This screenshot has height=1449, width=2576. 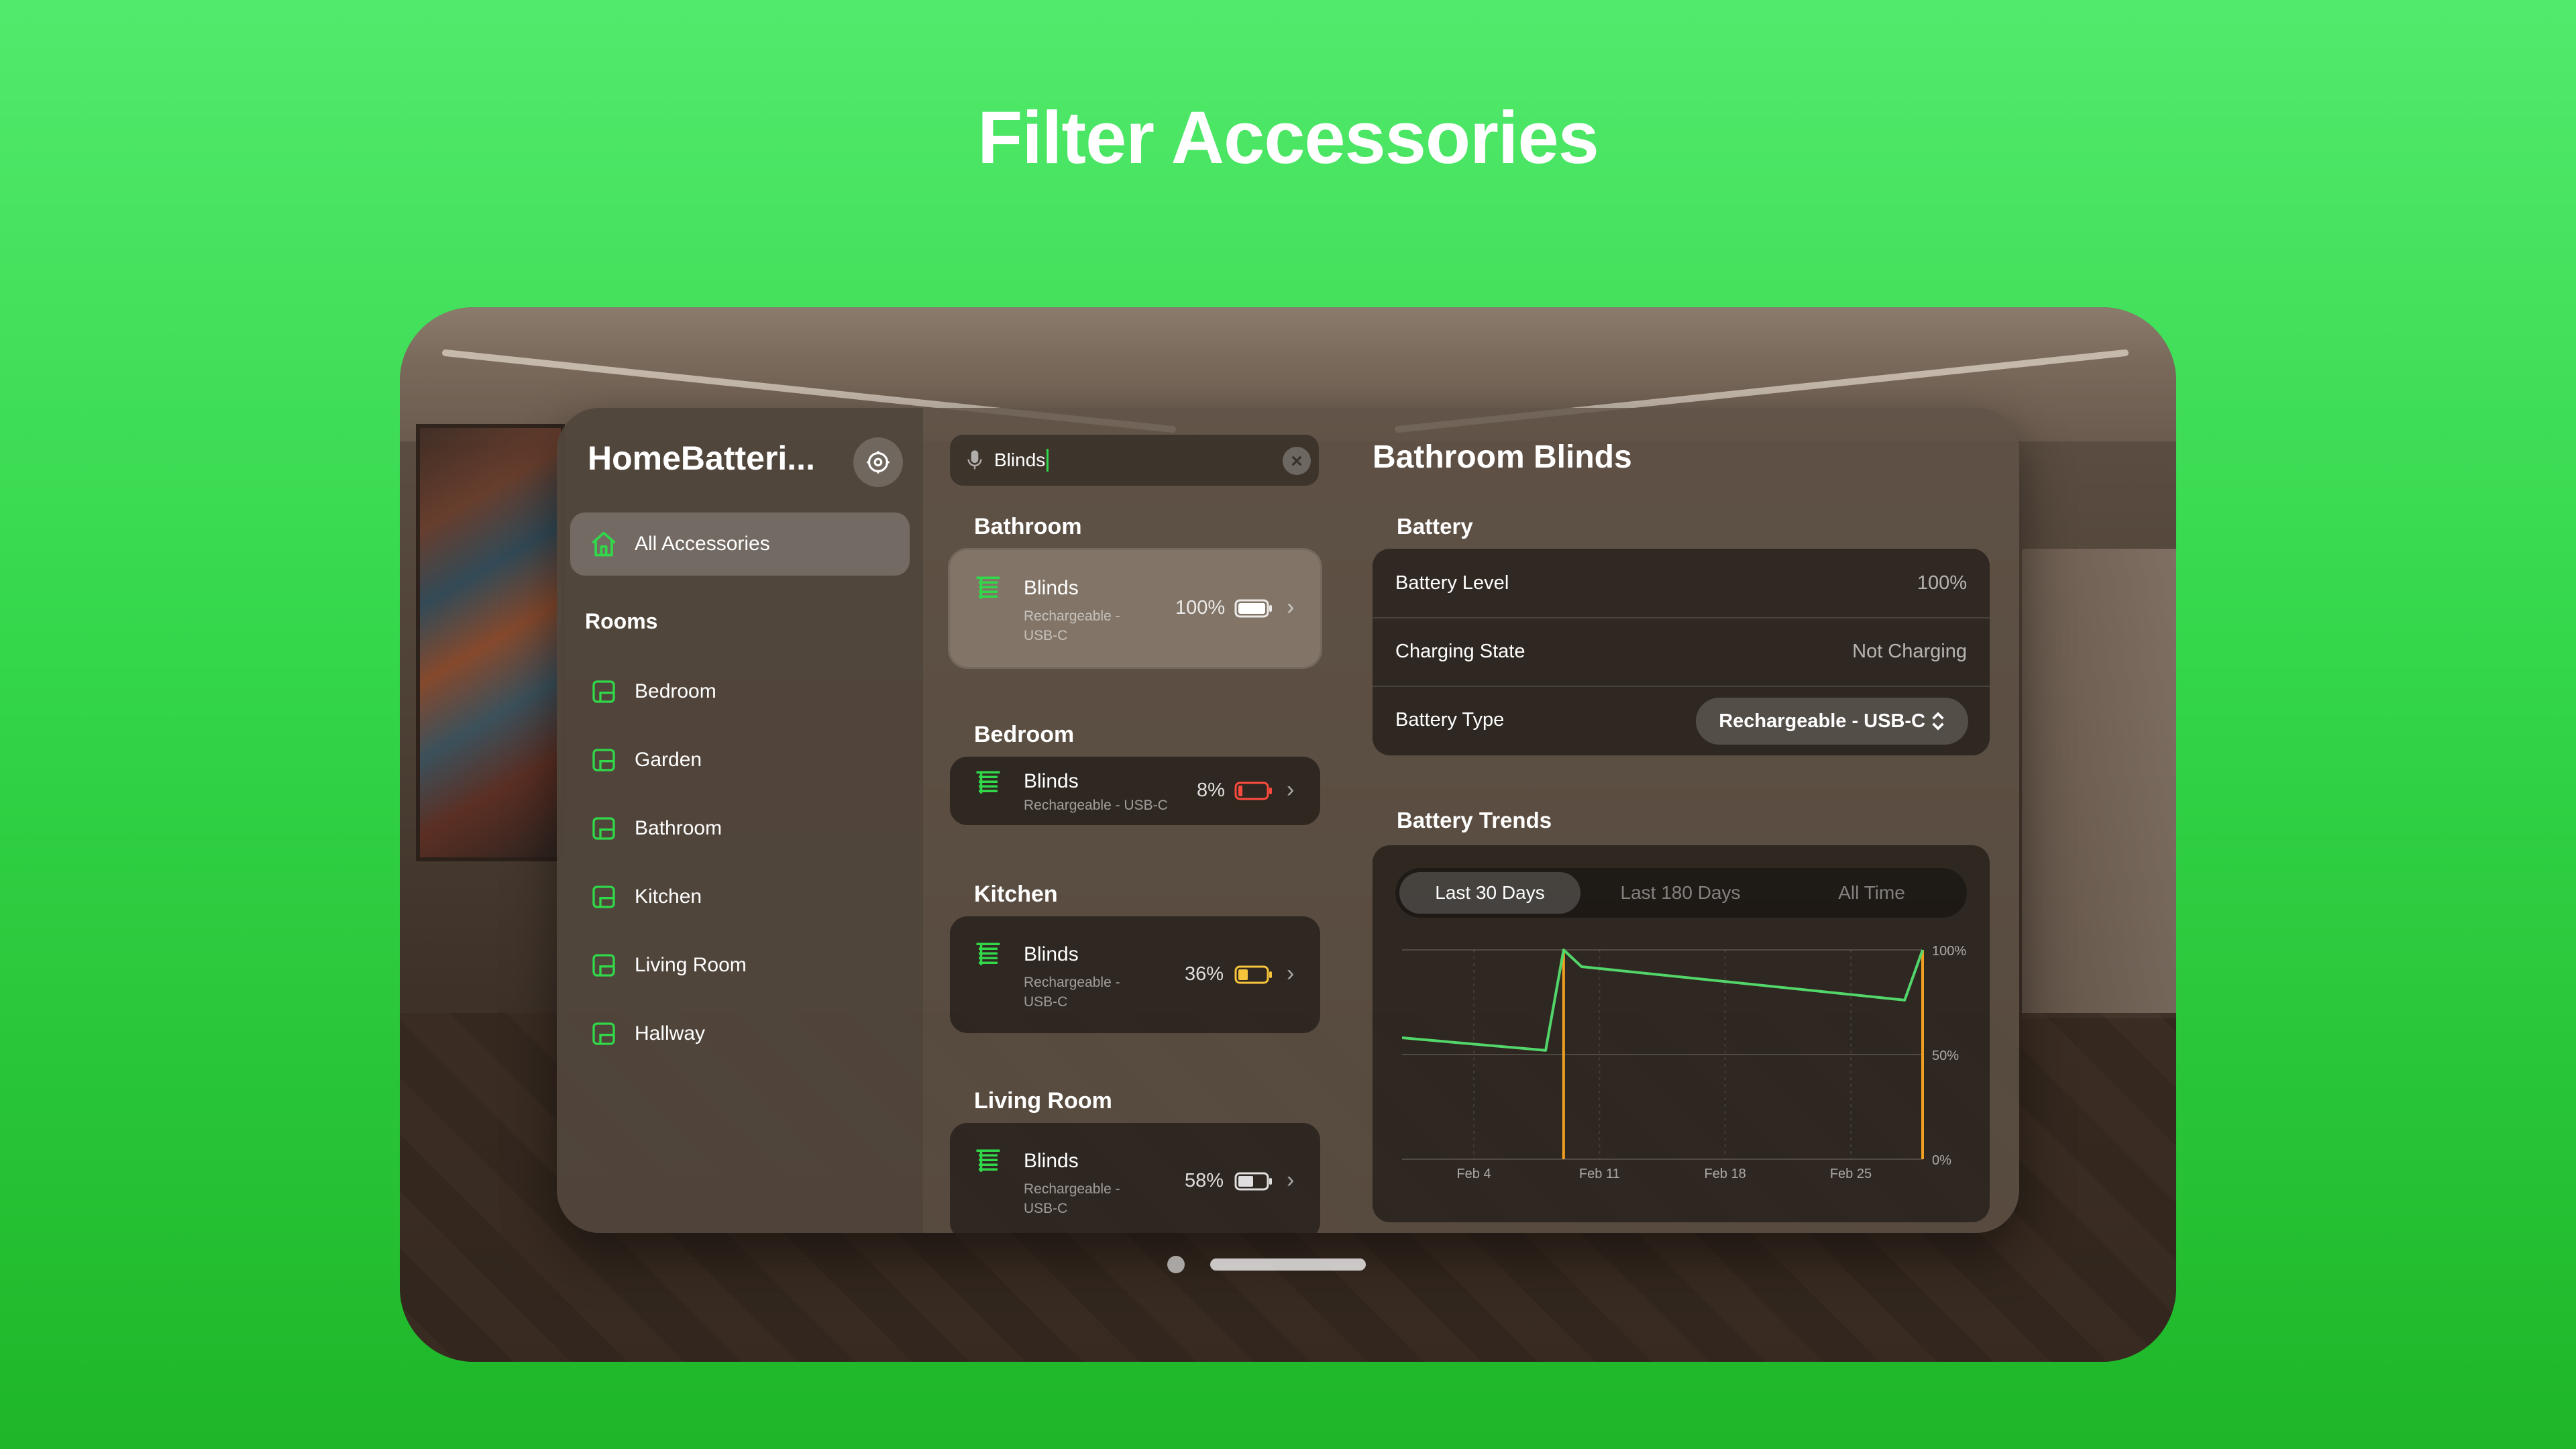 What do you see at coordinates (1452, 583) in the screenshot?
I see `battery-level-label: Battery Level` at bounding box center [1452, 583].